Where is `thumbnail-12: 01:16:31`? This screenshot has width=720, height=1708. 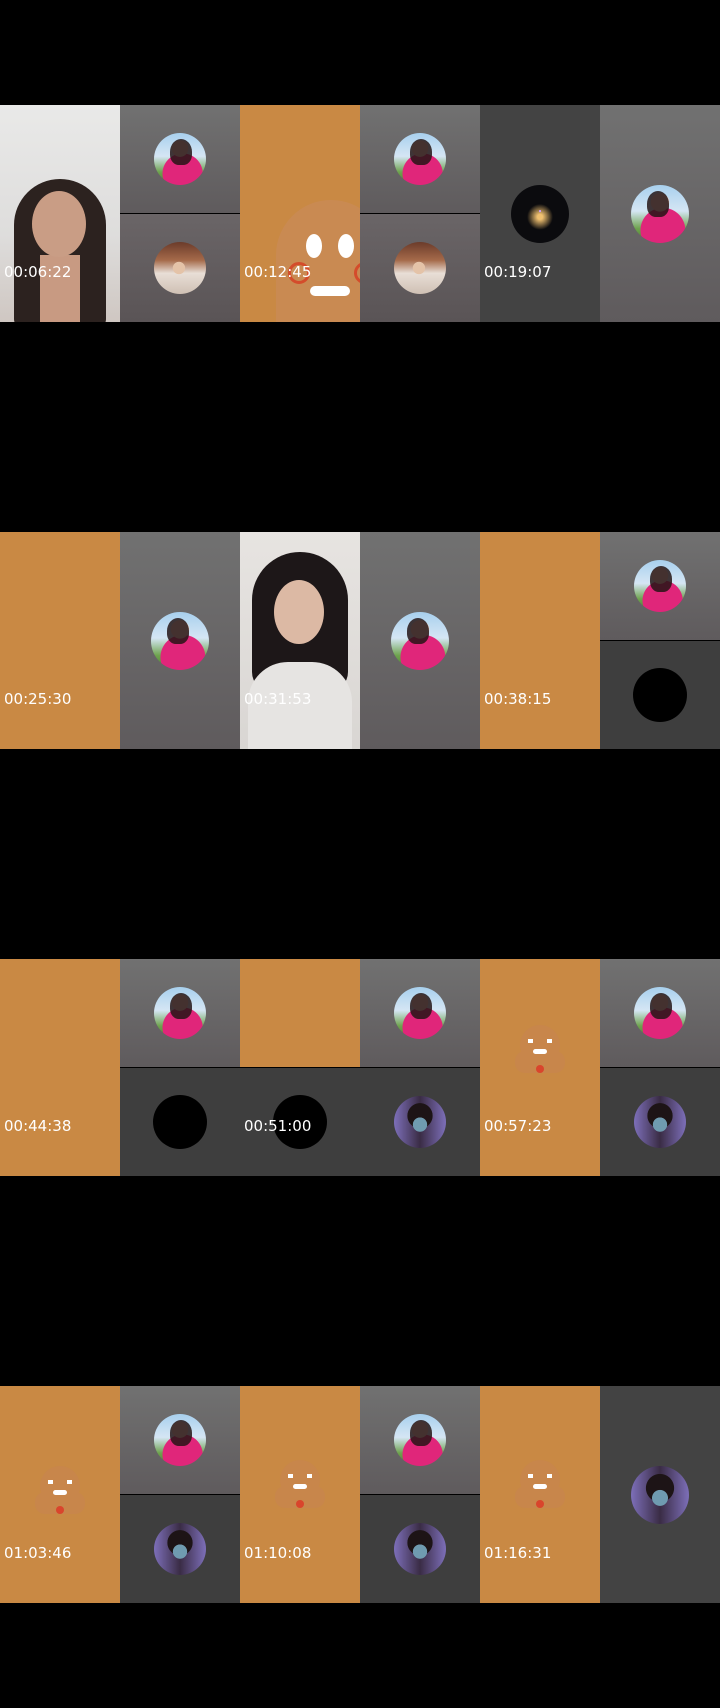 thumbnail-12: 01:16:31 is located at coordinates (600, 1494).